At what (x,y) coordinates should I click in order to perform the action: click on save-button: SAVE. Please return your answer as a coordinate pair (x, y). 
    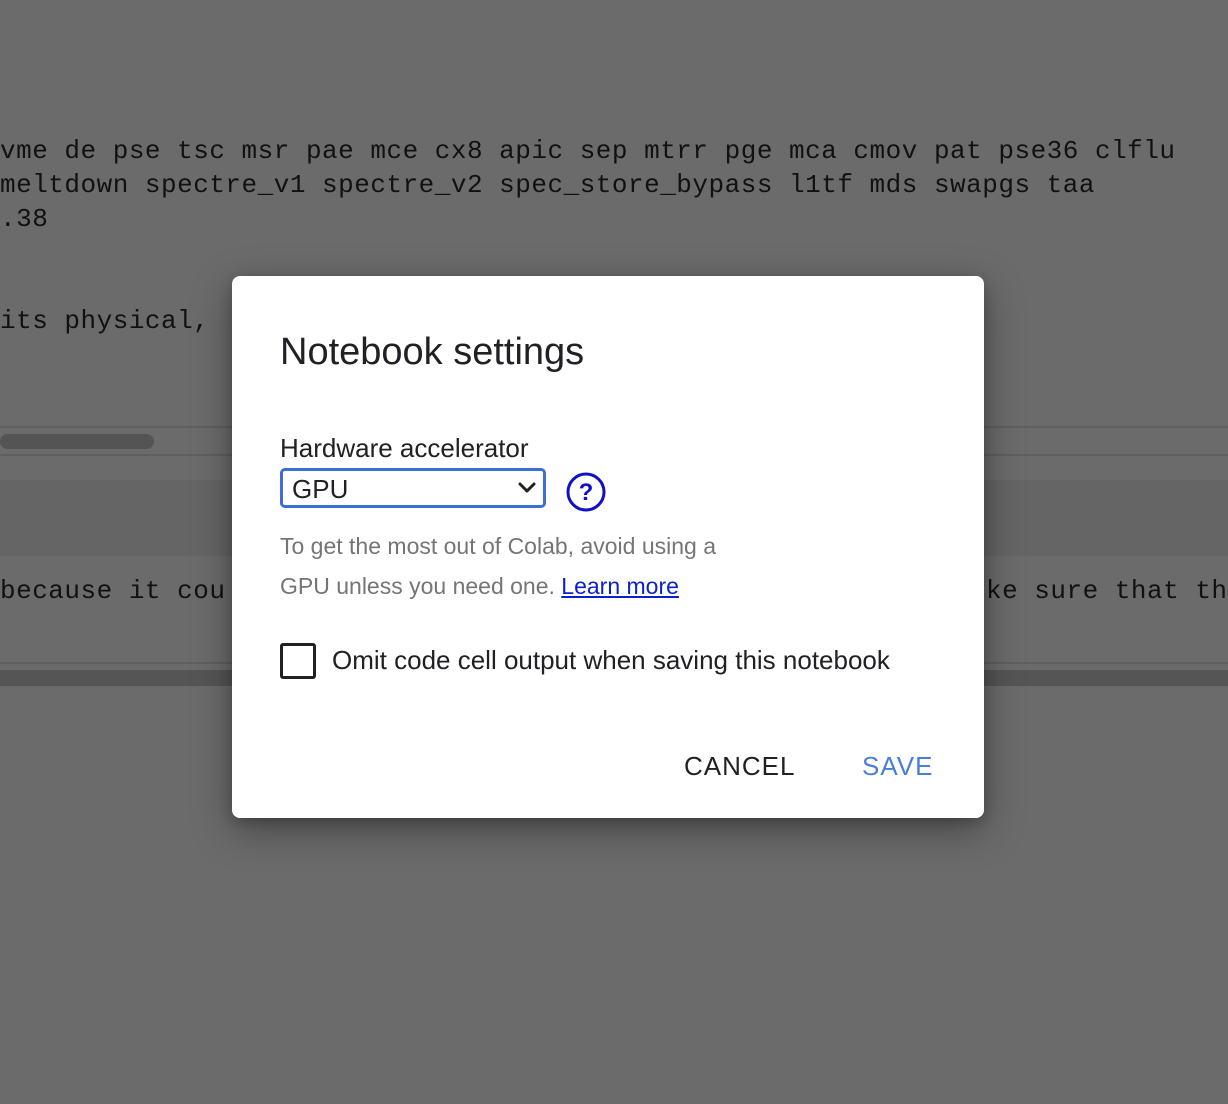
    Looking at the image, I should click on (897, 766).